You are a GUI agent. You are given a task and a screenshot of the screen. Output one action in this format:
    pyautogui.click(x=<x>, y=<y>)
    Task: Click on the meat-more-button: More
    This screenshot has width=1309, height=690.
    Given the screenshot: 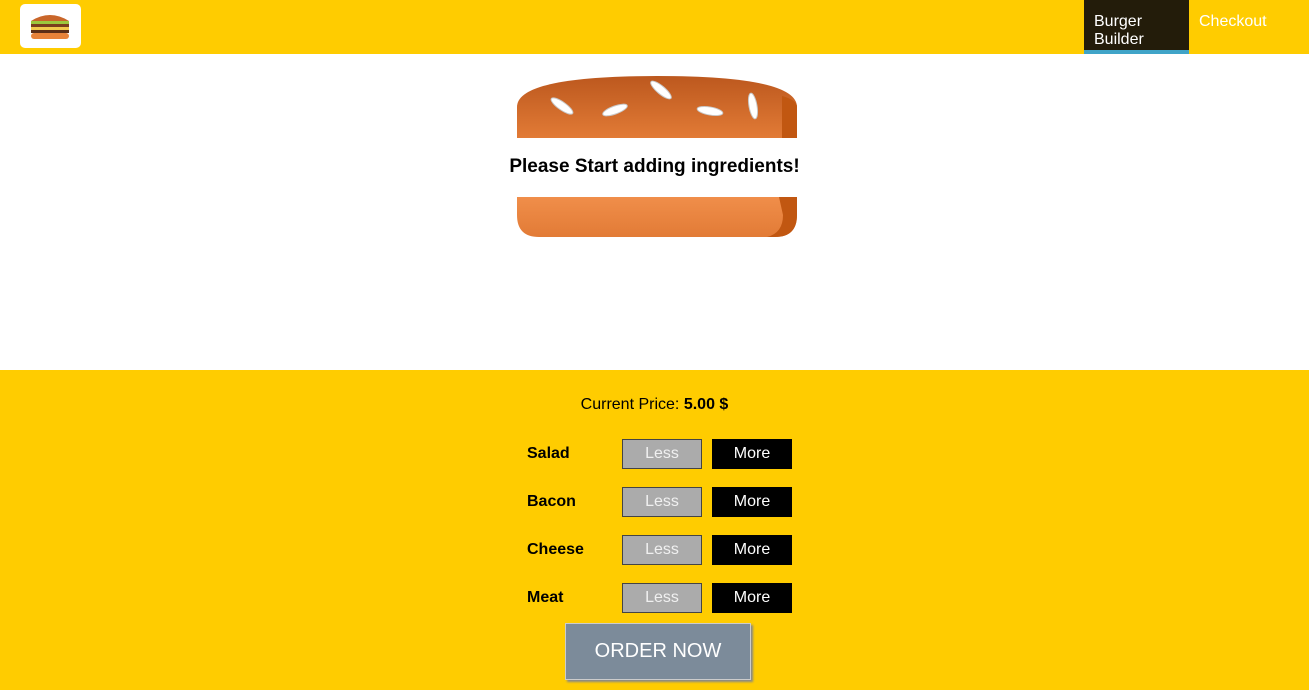 What is the action you would take?
    pyautogui.click(x=752, y=598)
    